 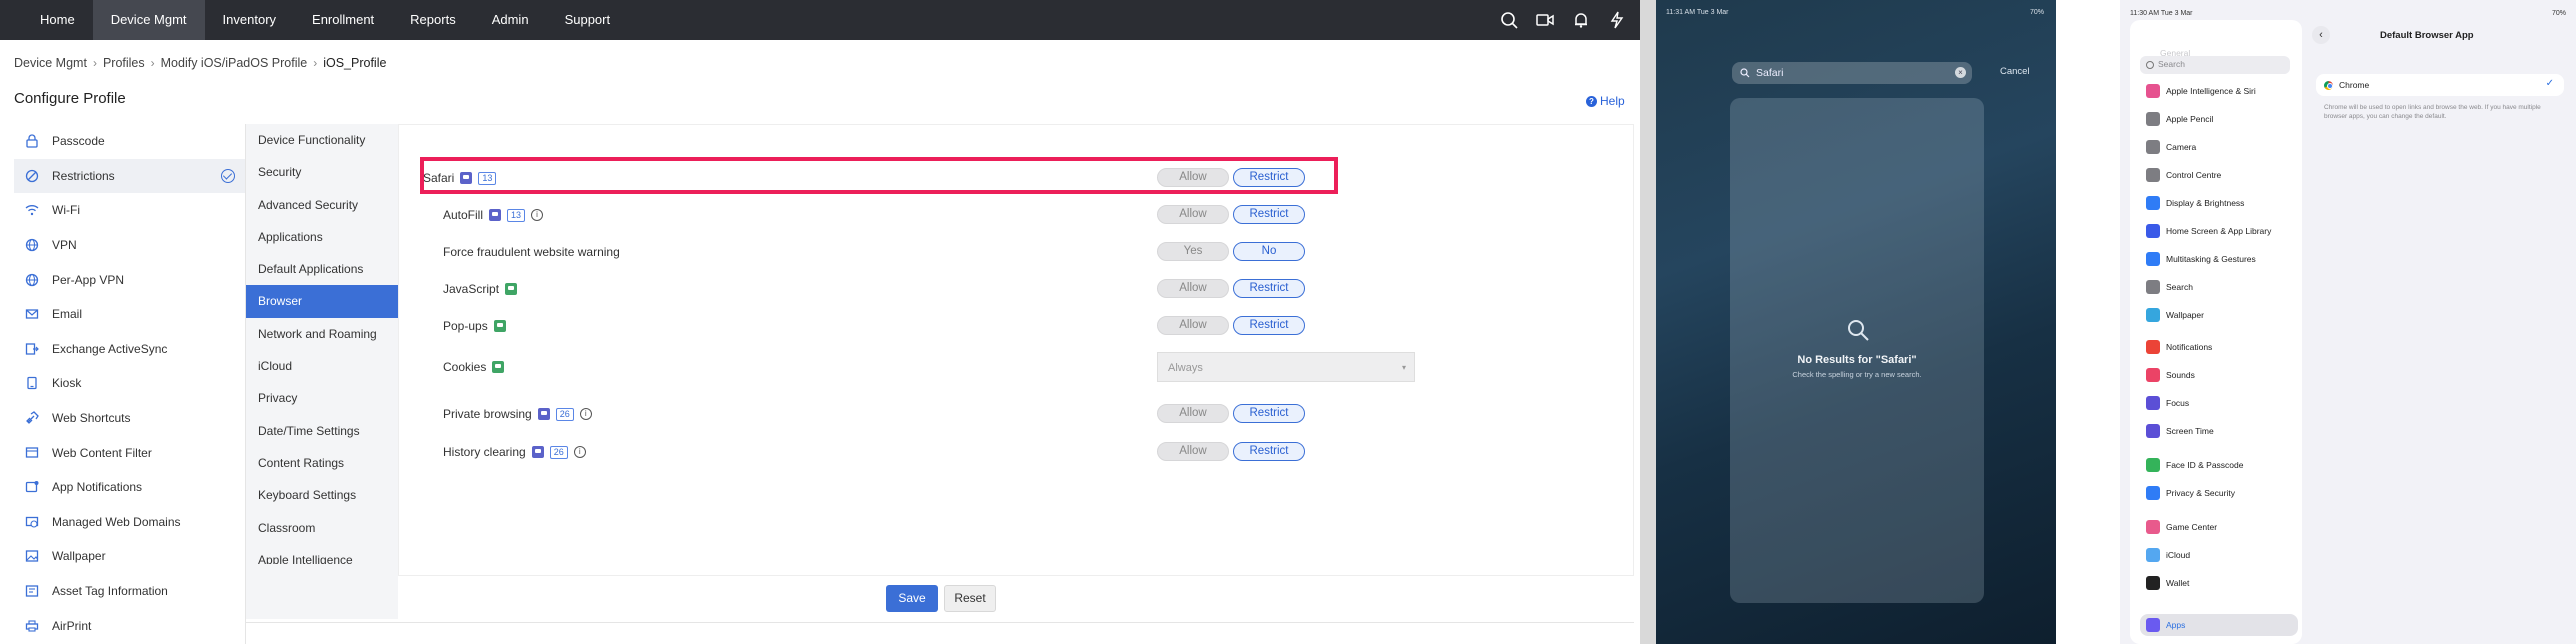 What do you see at coordinates (322, 334) in the screenshot?
I see `subnav-item-network-and-roaming: Network and Roaming` at bounding box center [322, 334].